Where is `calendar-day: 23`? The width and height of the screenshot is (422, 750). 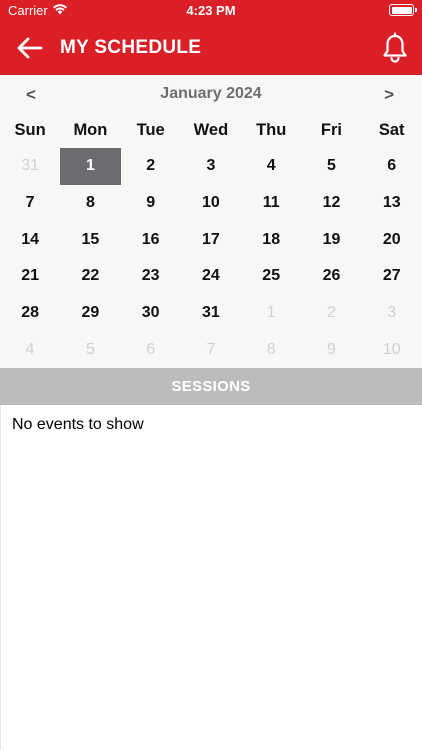 calendar-day: 23 is located at coordinates (151, 276).